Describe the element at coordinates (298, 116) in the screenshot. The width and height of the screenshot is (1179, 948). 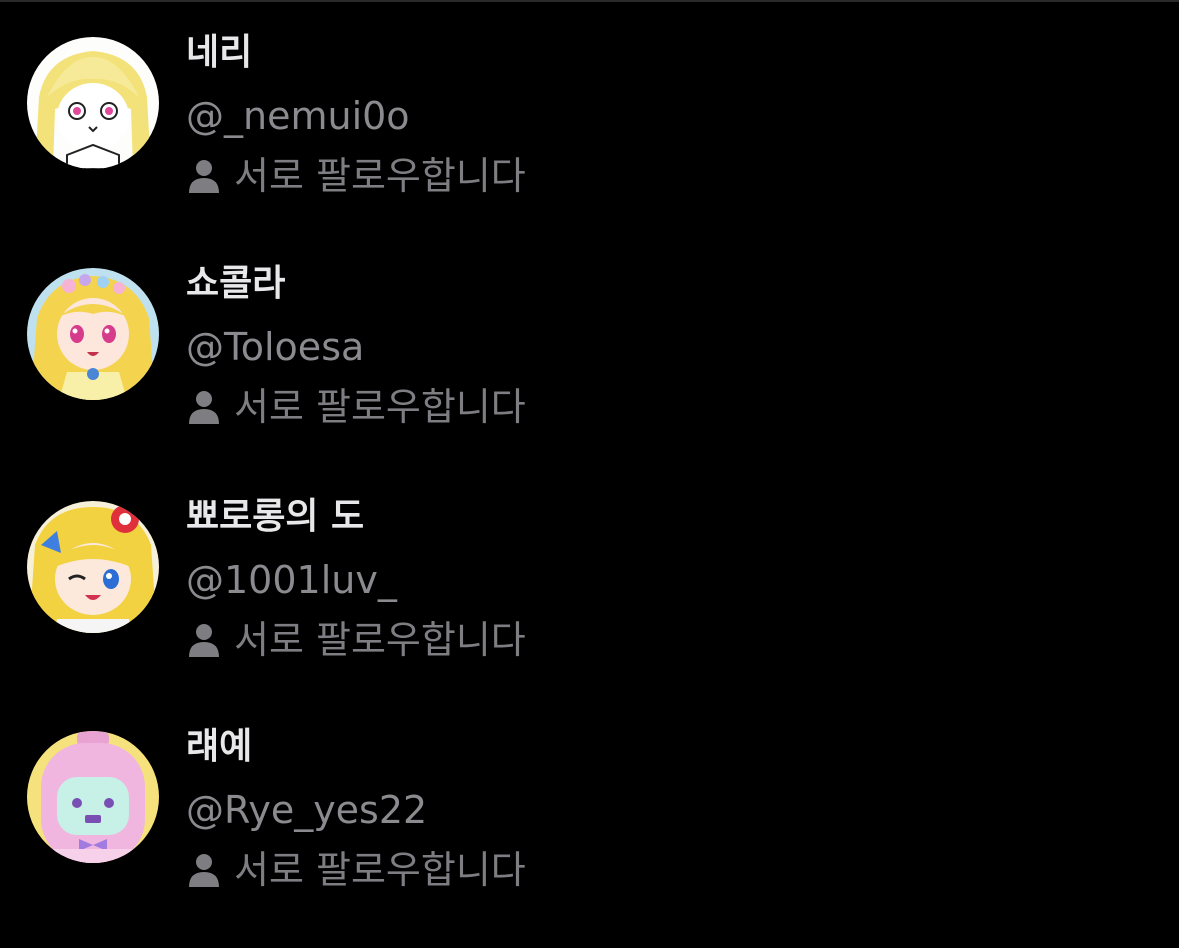
I see `user-handle: @_nemui0o` at that location.